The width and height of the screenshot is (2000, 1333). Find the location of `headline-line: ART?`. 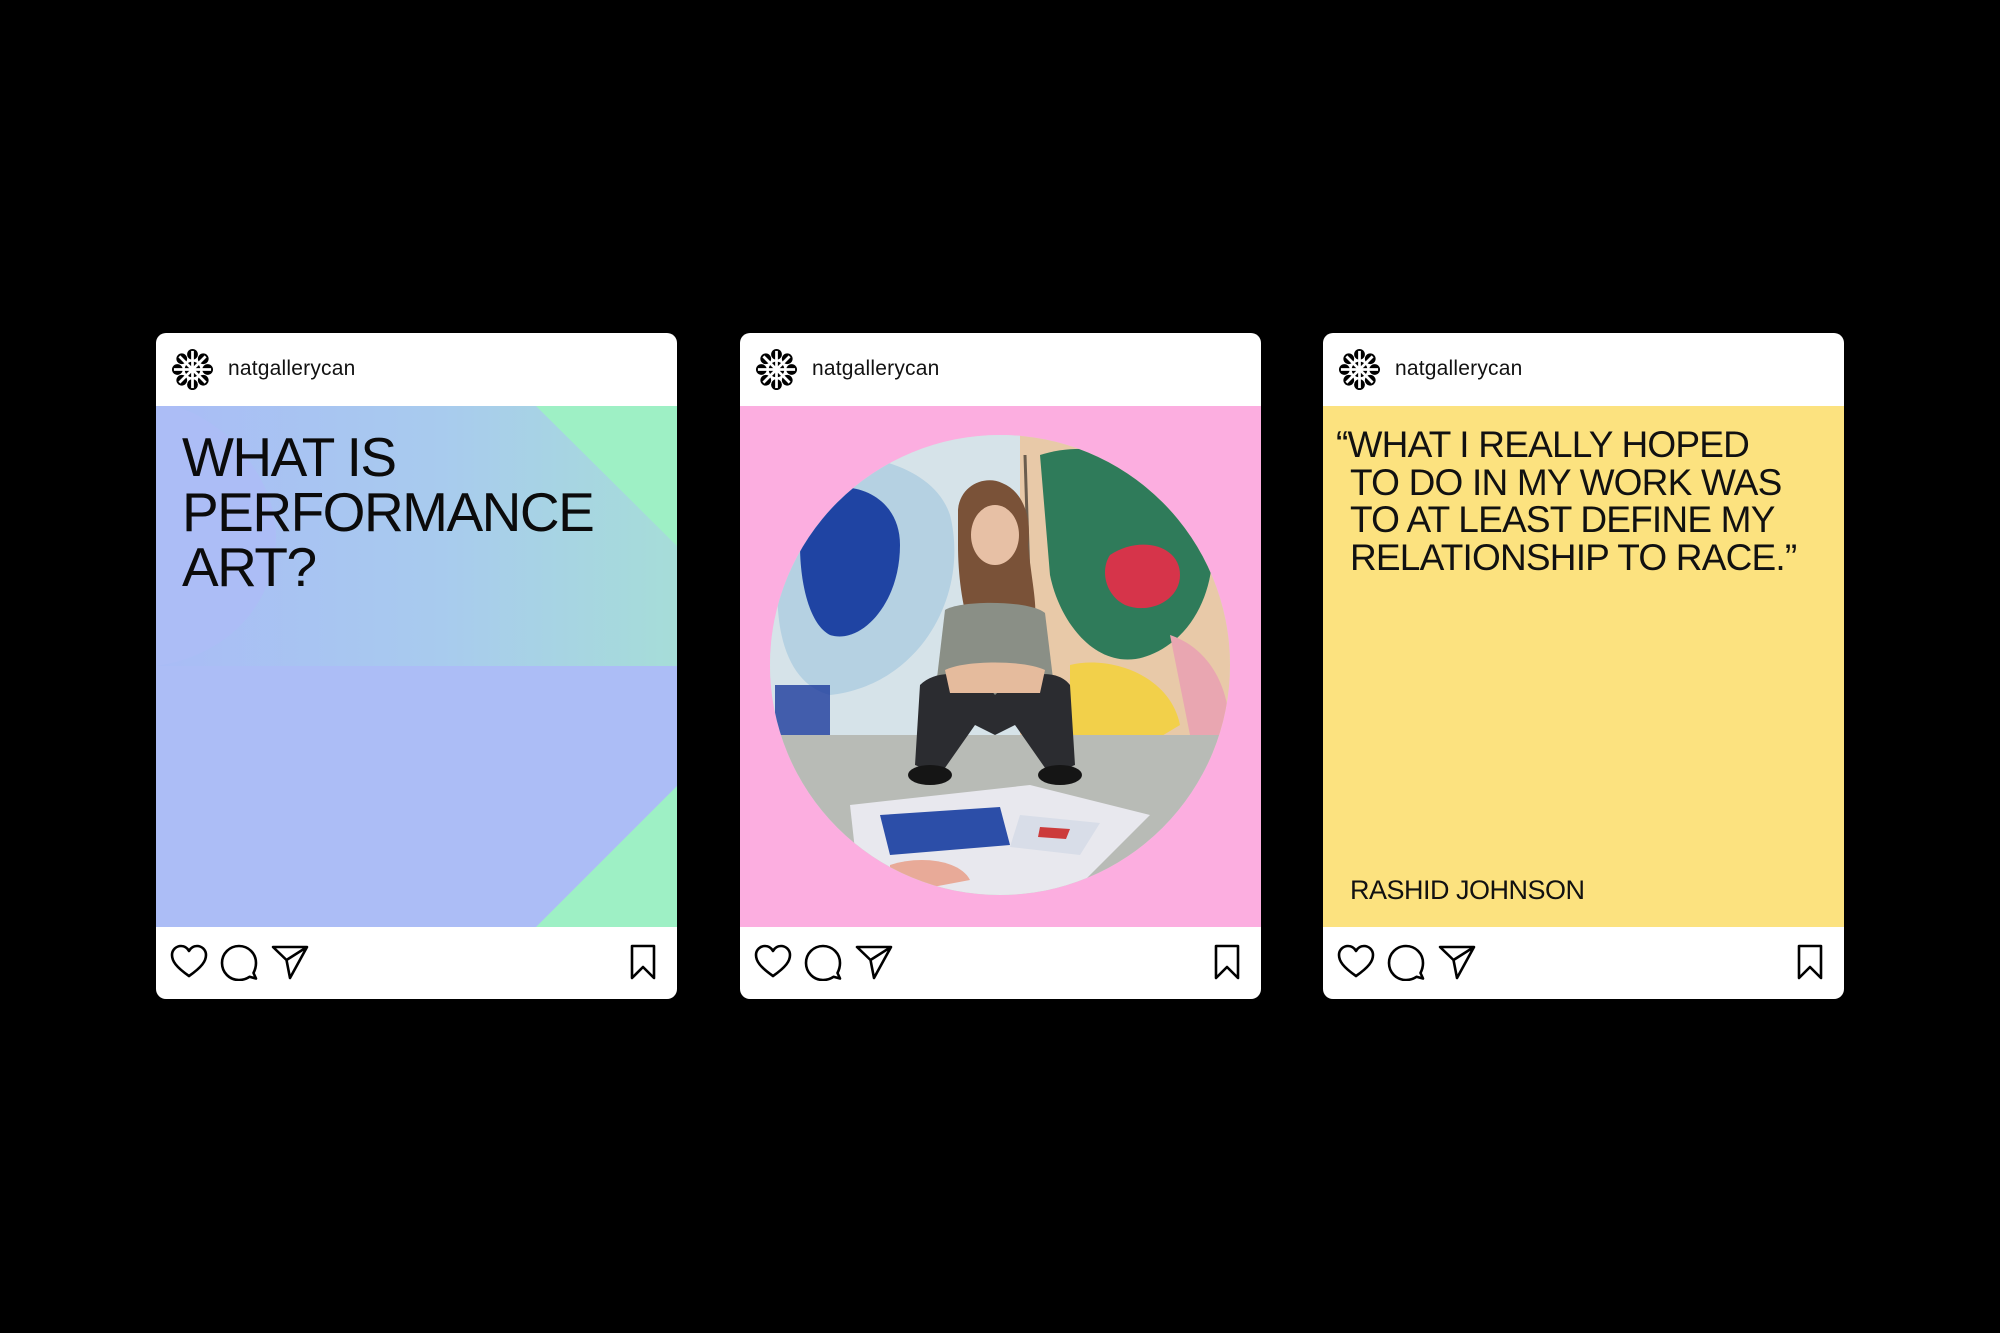

headline-line: ART? is located at coordinates (249, 567).